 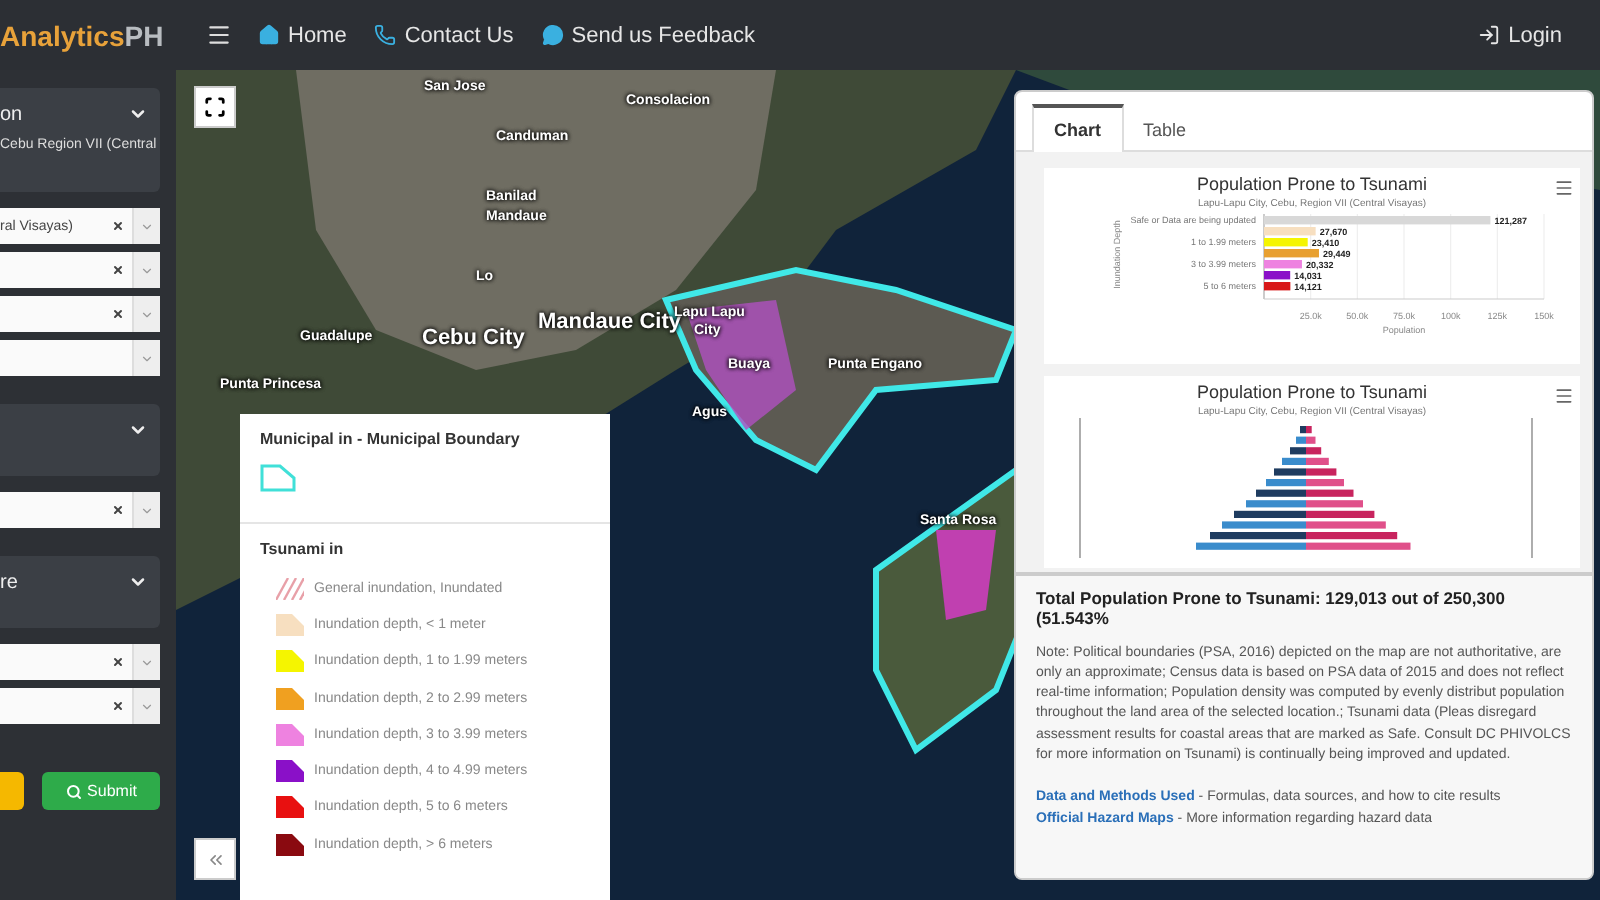 I want to click on section-title: on, so click(x=11, y=114).